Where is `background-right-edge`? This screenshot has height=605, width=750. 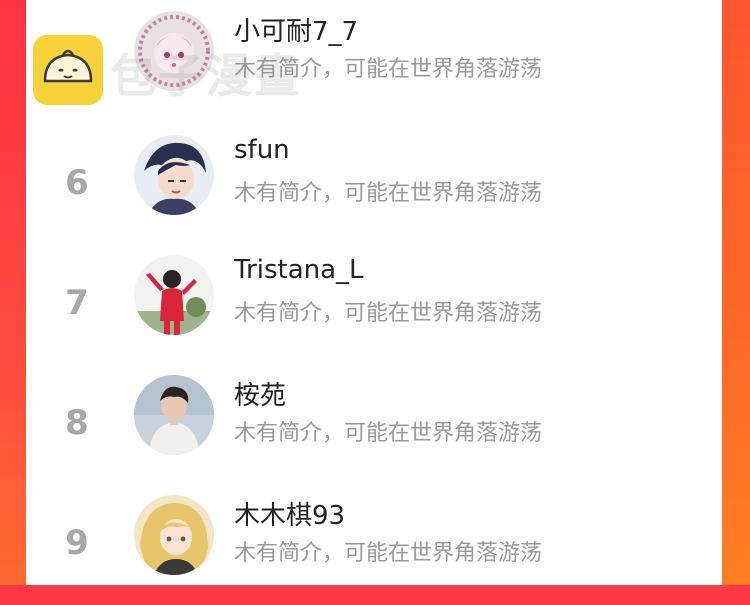
background-right-edge is located at coordinates (736, 292).